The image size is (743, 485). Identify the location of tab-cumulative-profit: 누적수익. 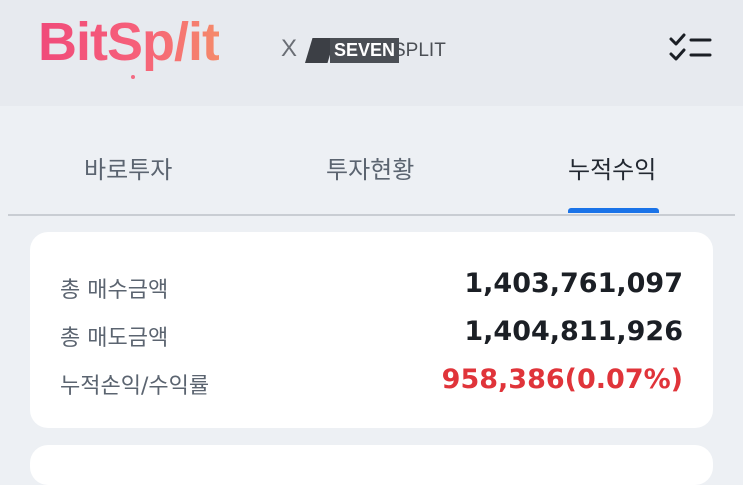
(612, 167).